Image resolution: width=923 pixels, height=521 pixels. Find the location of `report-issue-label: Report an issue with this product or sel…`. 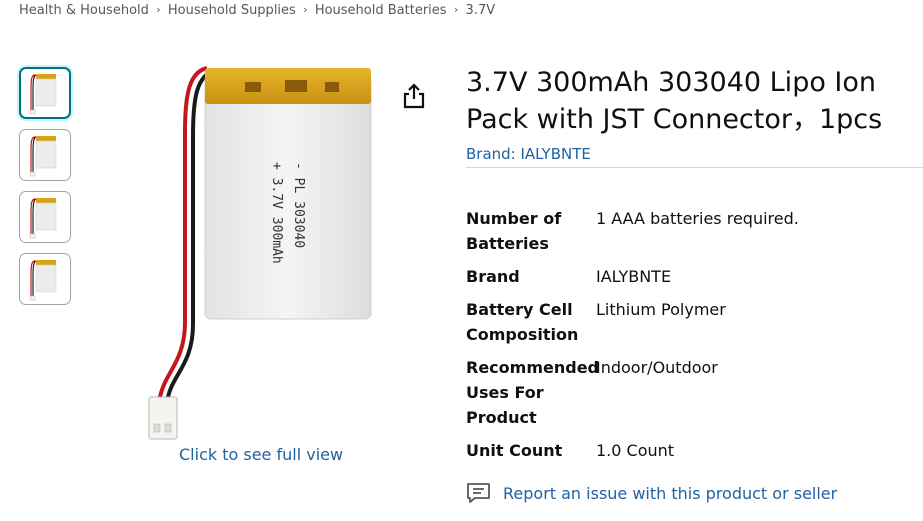

report-issue-label: Report an issue with this product or sel… is located at coordinates (670, 493).